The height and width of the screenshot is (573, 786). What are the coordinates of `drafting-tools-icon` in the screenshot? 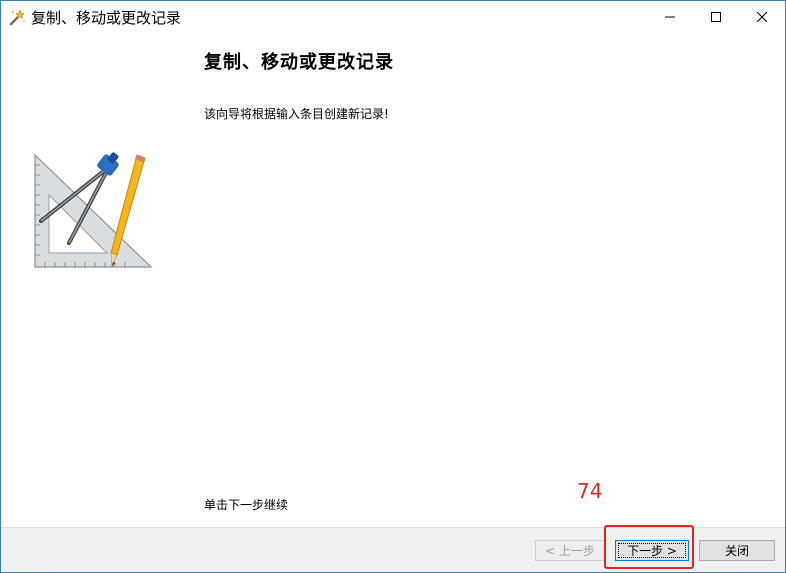 It's located at (93, 210).